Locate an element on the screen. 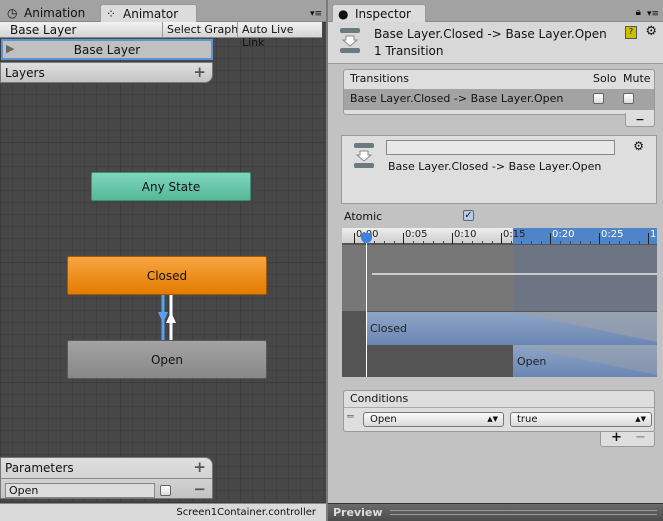 This screenshot has height=521, width=663. transition-timeline: 0:000:050:100:150:200:251 Closed Open is located at coordinates (499, 302).